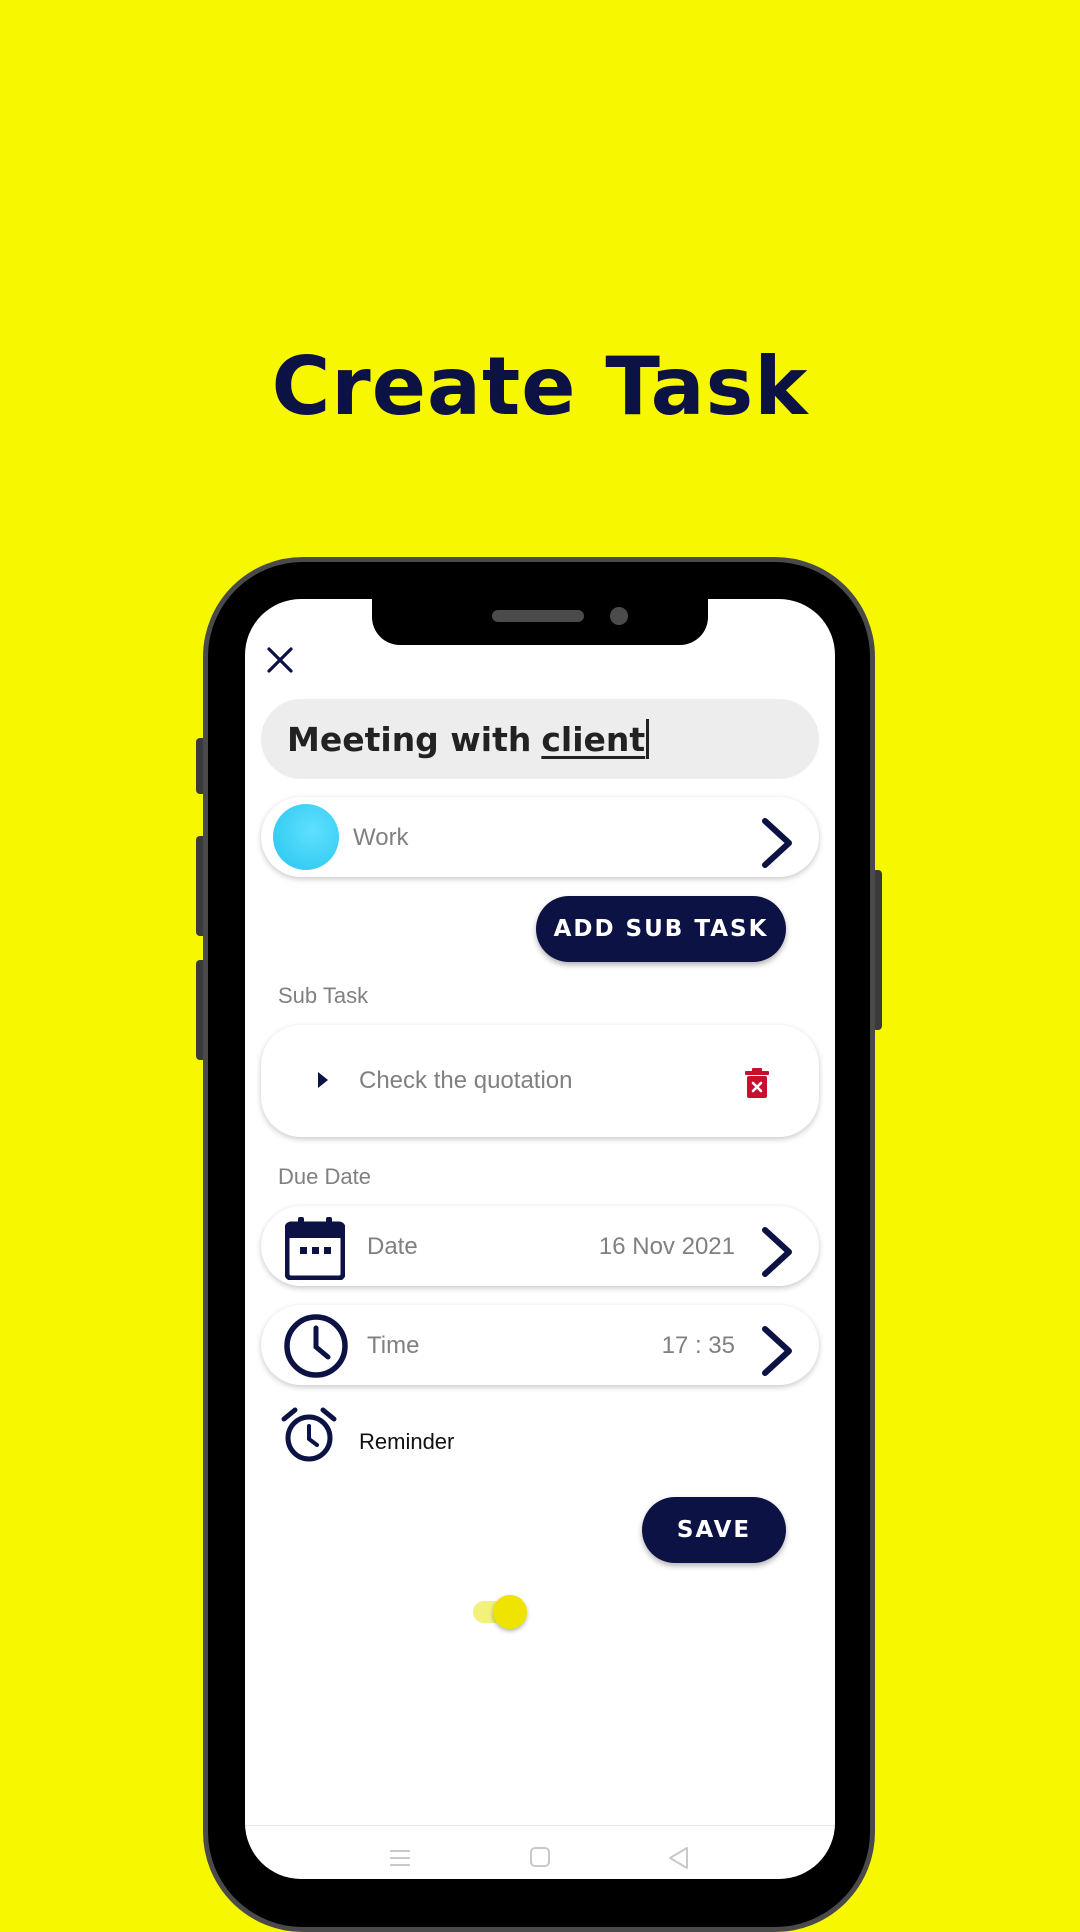  I want to click on alarm-clock-icon, so click(309, 1434).